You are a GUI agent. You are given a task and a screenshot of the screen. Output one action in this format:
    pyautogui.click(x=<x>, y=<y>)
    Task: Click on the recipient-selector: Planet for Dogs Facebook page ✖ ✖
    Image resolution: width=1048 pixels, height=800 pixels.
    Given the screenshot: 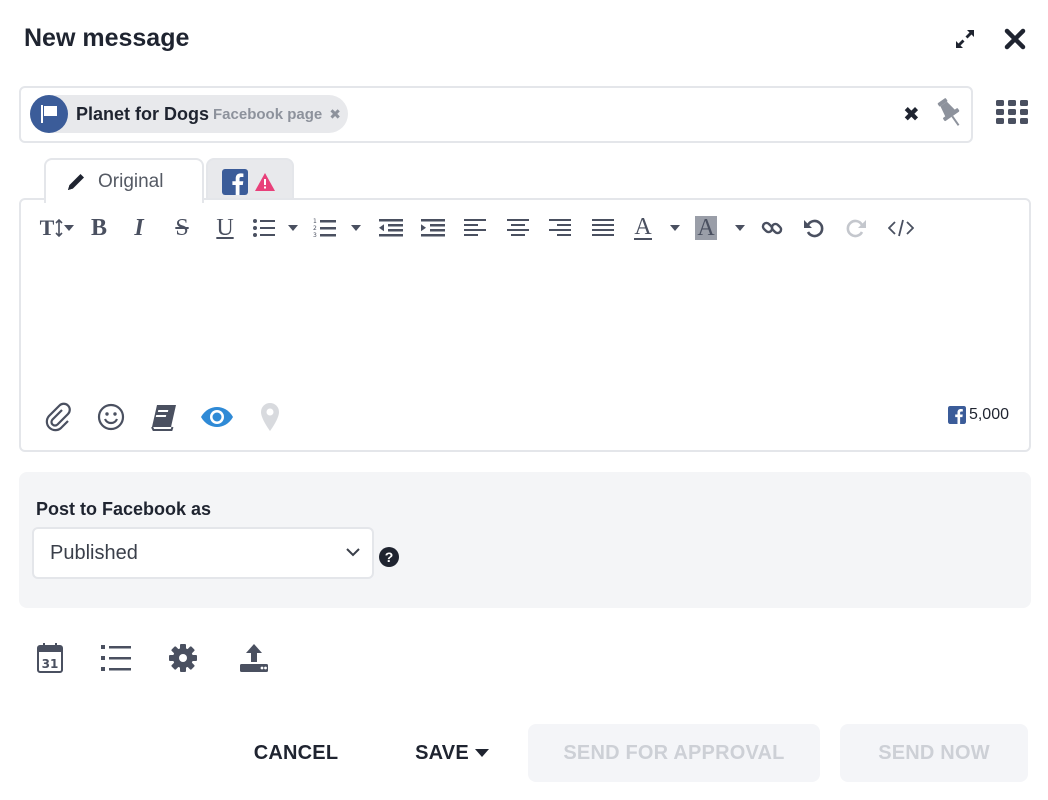 What is the action you would take?
    pyautogui.click(x=496, y=114)
    